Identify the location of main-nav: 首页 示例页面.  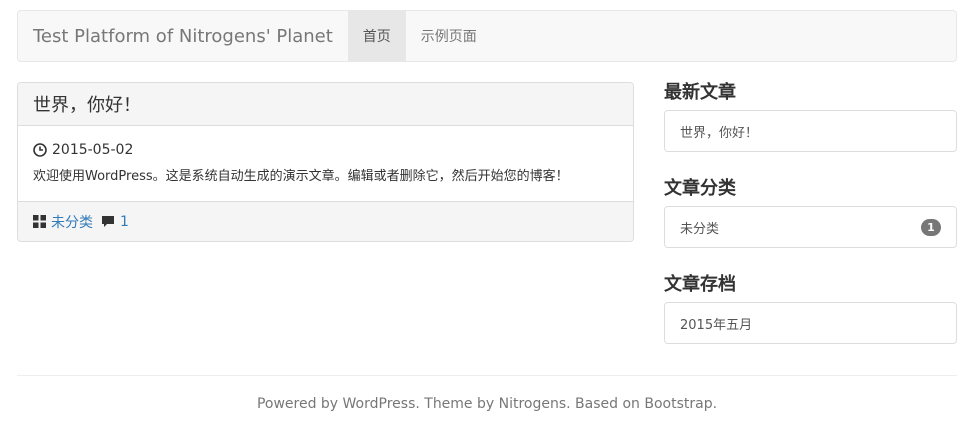
(419, 36).